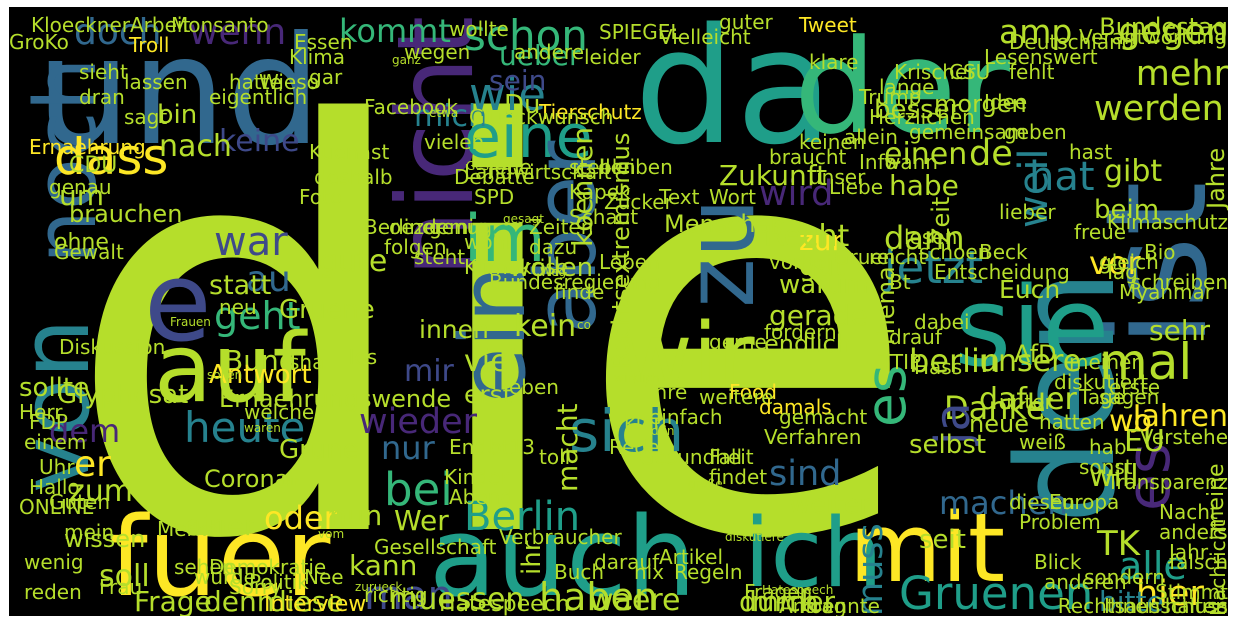 The width and height of the screenshot is (1238, 627). I want to click on cloud-word: gesagt, so click(523, 219).